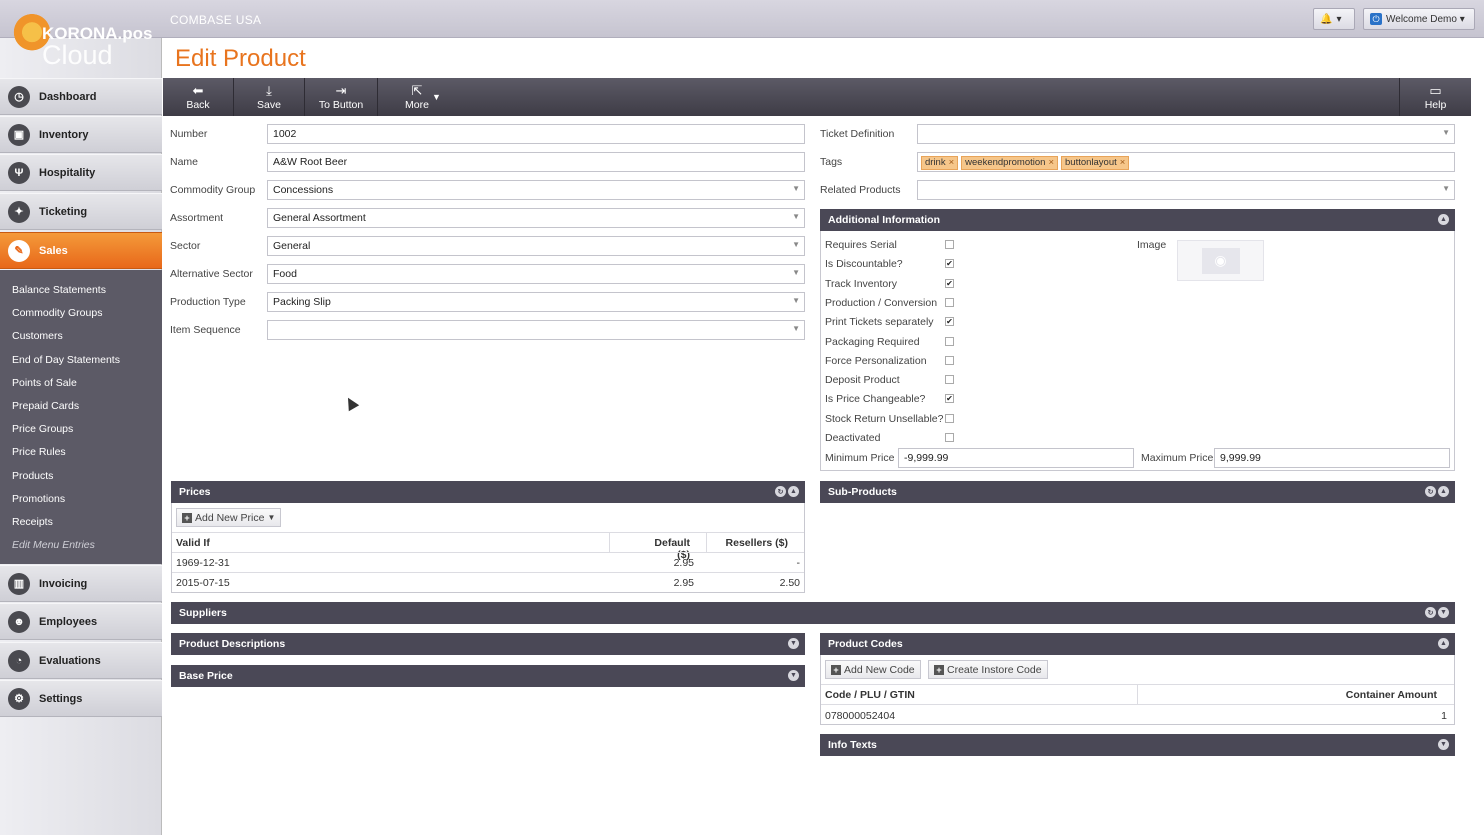 This screenshot has width=1484, height=835. Describe the element at coordinates (66, 360) in the screenshot. I see `subnav-item-end-of-day-statements: End of Day Statements` at that location.